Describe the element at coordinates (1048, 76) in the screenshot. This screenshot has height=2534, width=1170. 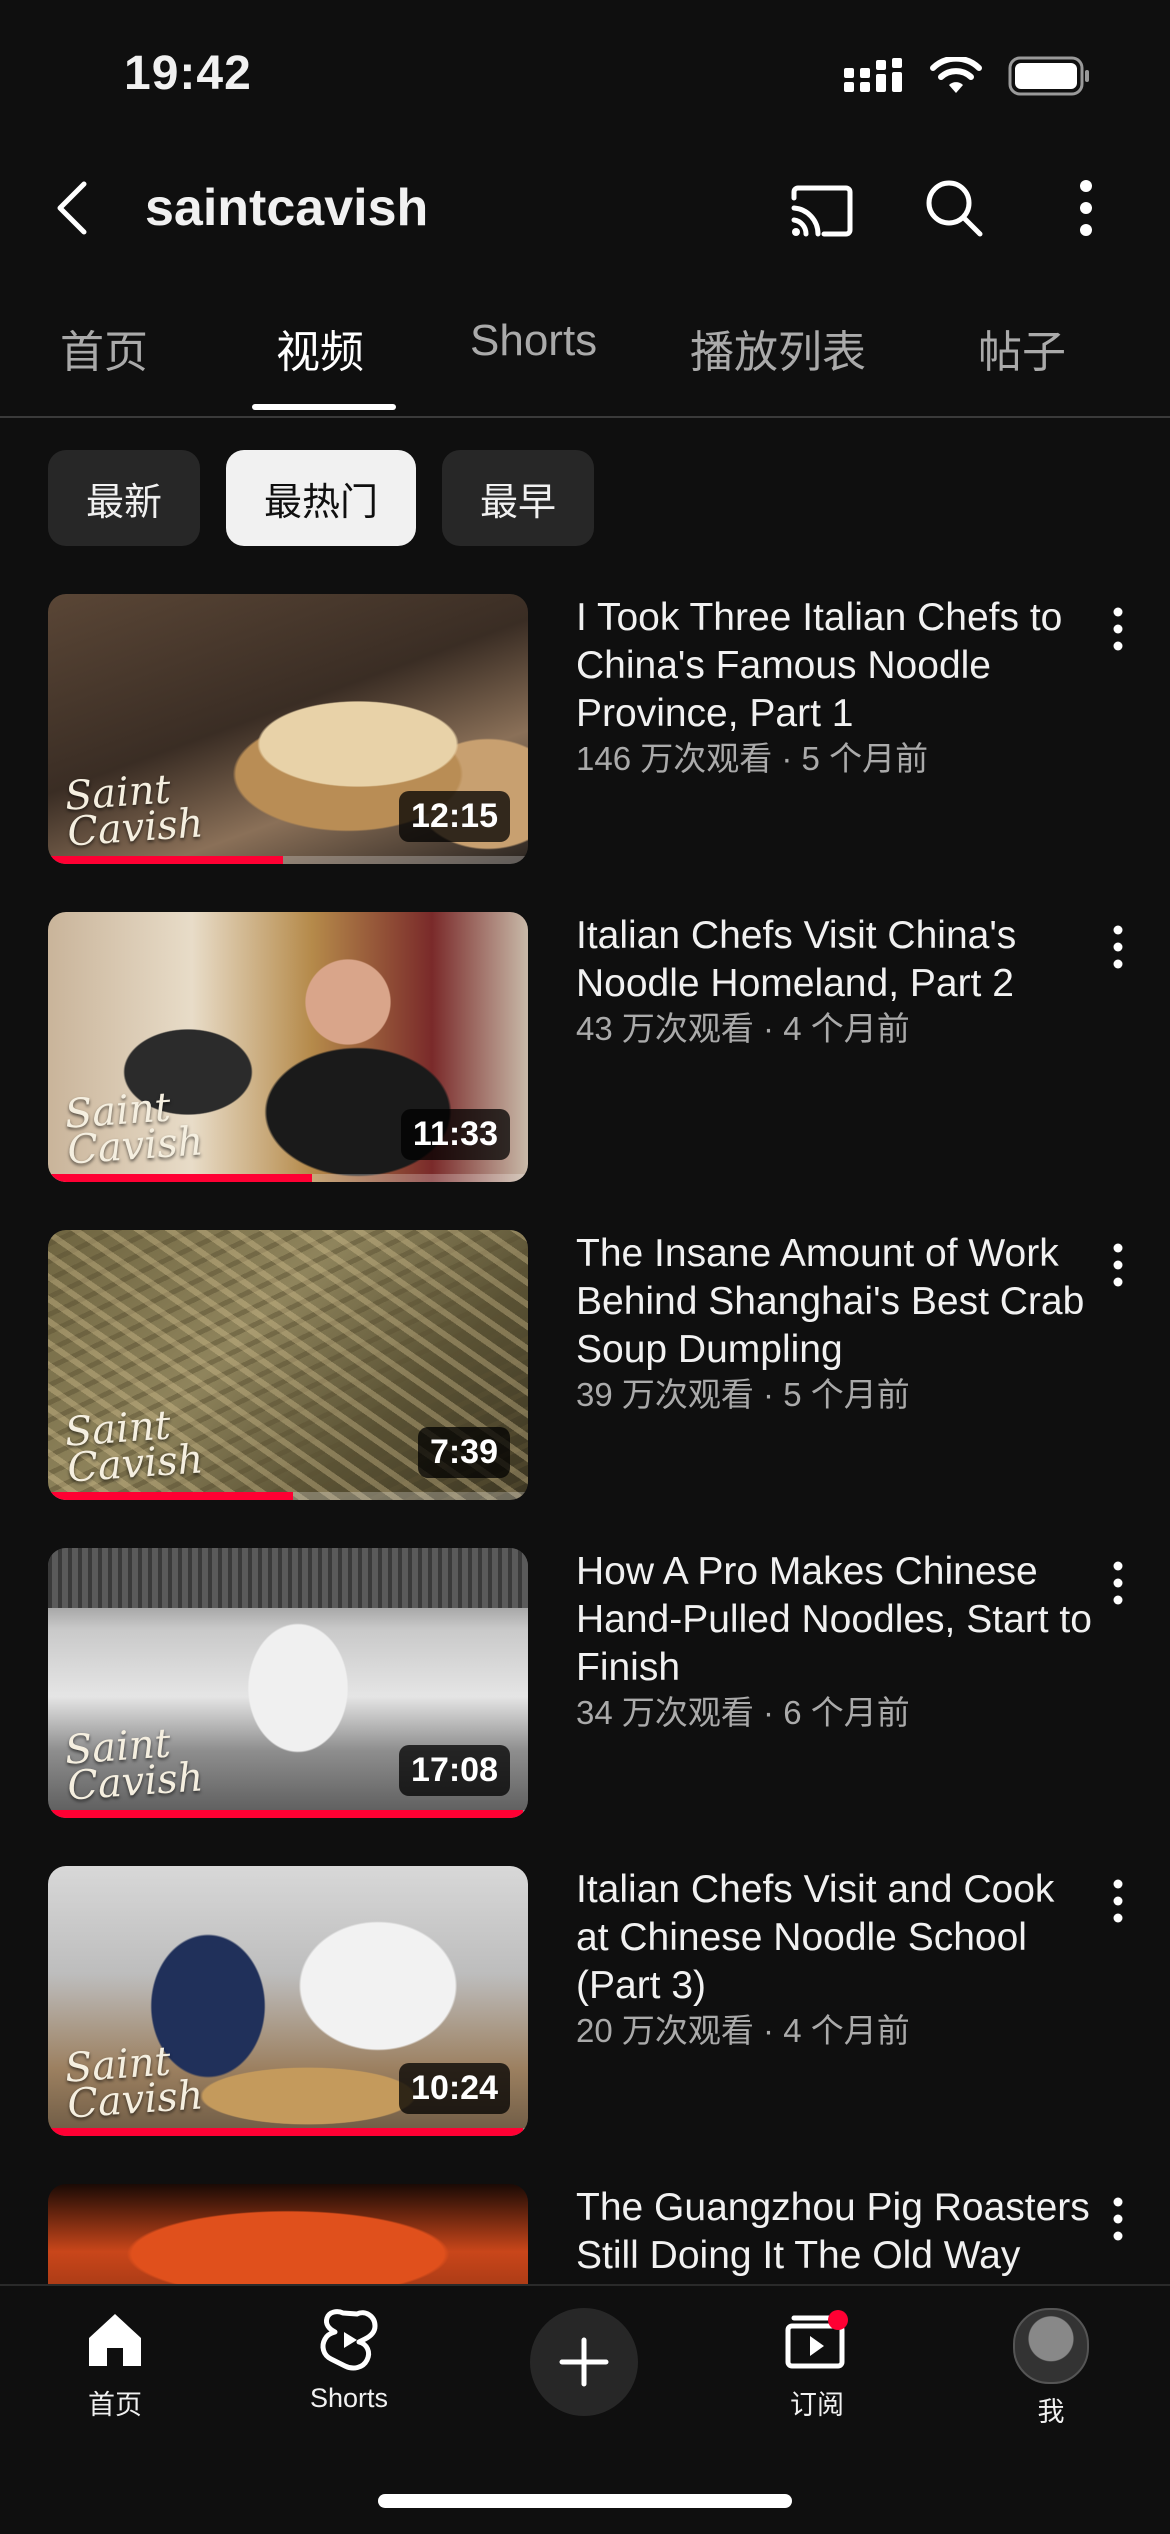
I see `battery-icon` at that location.